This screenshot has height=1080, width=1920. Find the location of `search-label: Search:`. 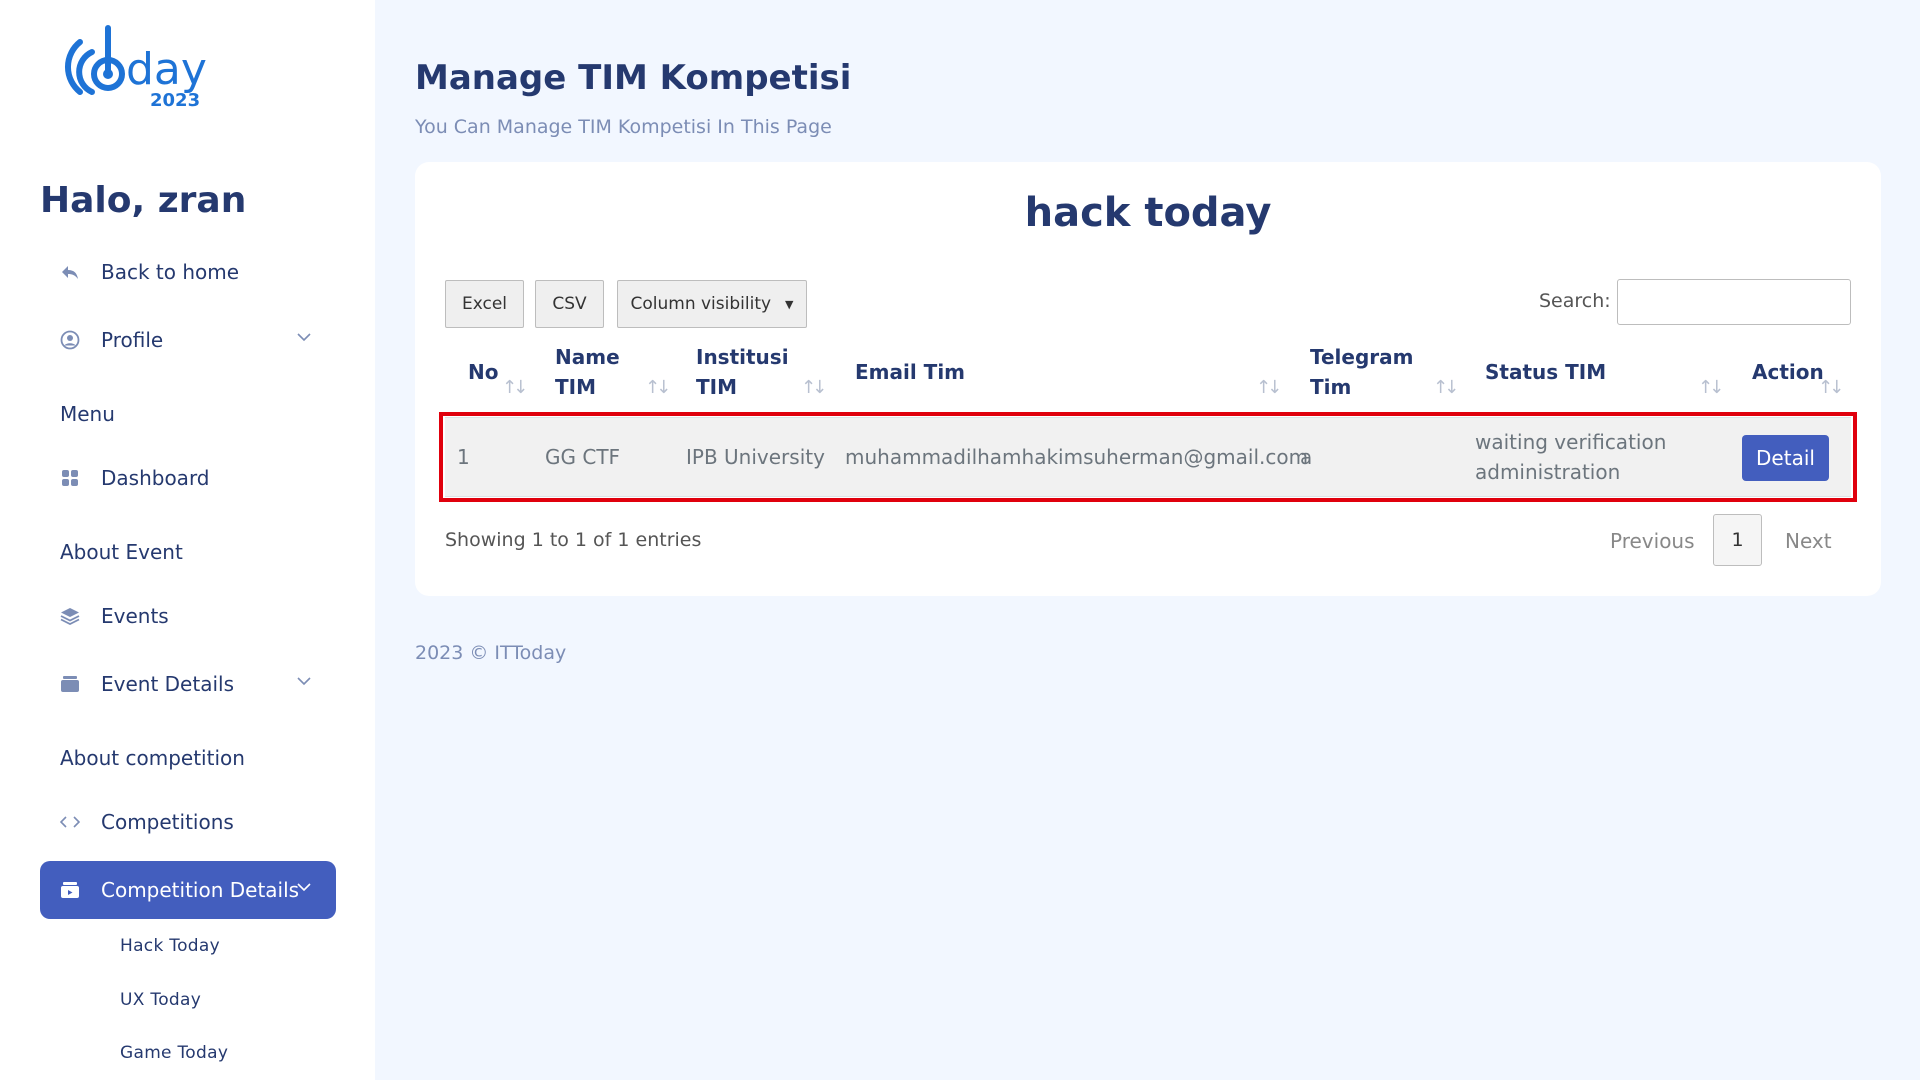

search-label: Search: is located at coordinates (1575, 301).